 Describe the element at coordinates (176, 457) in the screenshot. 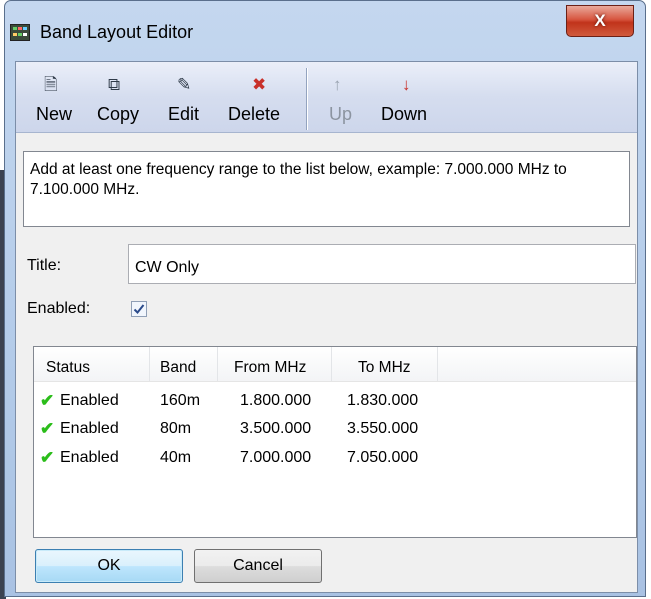

I see `row-band: 40m` at that location.